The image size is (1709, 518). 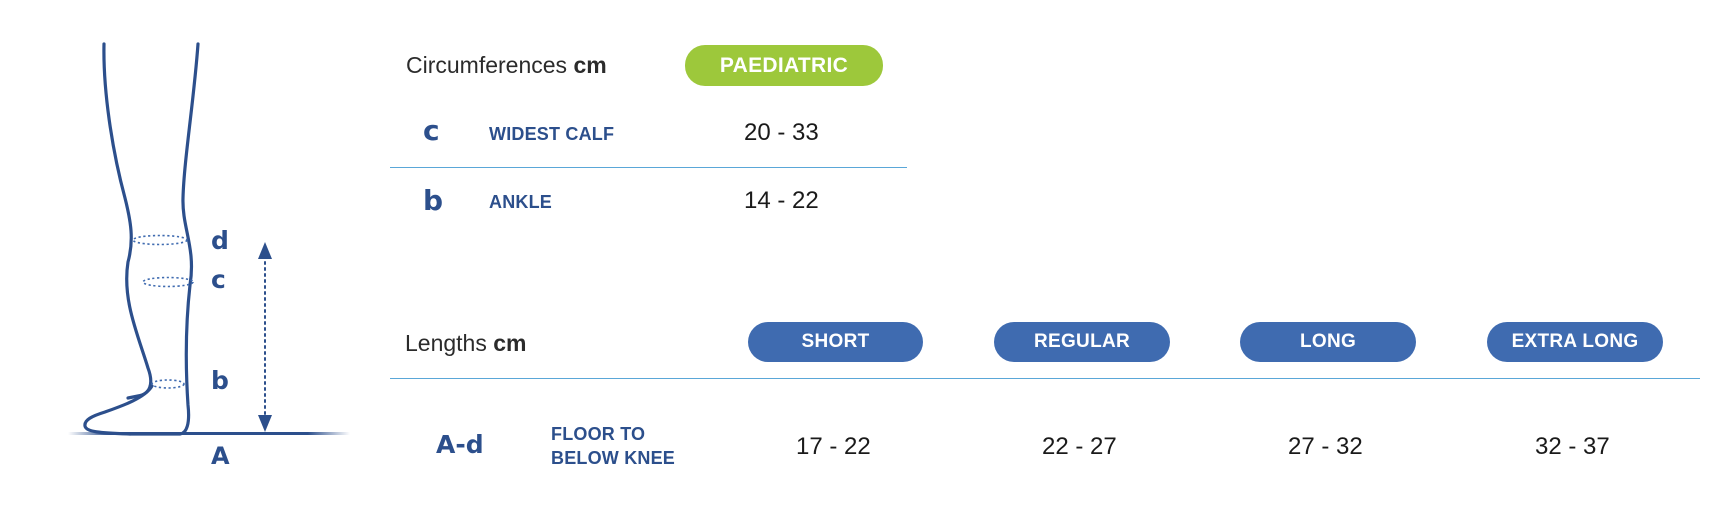 I want to click on circumferences-heading-unit: cm, so click(x=590, y=65).